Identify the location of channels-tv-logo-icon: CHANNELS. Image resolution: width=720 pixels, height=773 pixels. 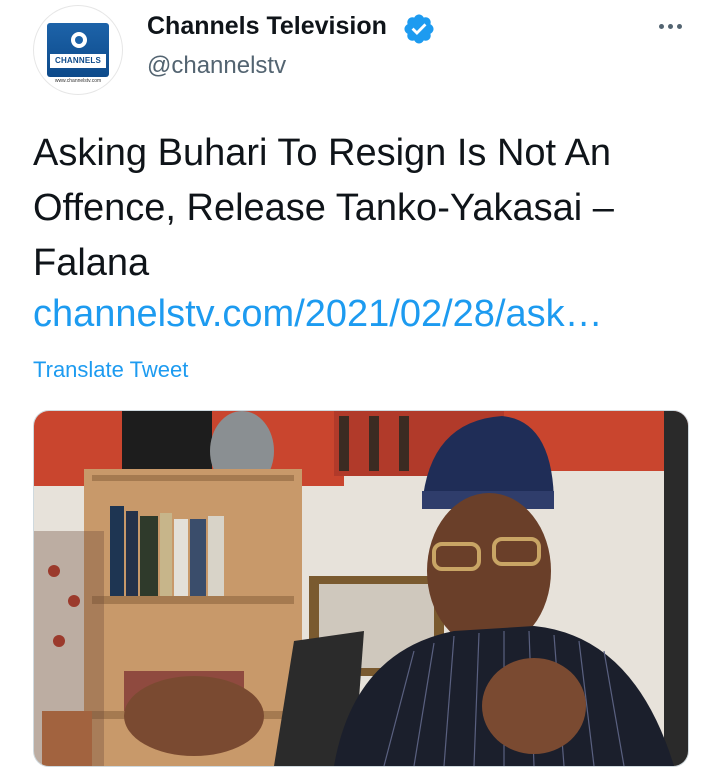
(78, 50).